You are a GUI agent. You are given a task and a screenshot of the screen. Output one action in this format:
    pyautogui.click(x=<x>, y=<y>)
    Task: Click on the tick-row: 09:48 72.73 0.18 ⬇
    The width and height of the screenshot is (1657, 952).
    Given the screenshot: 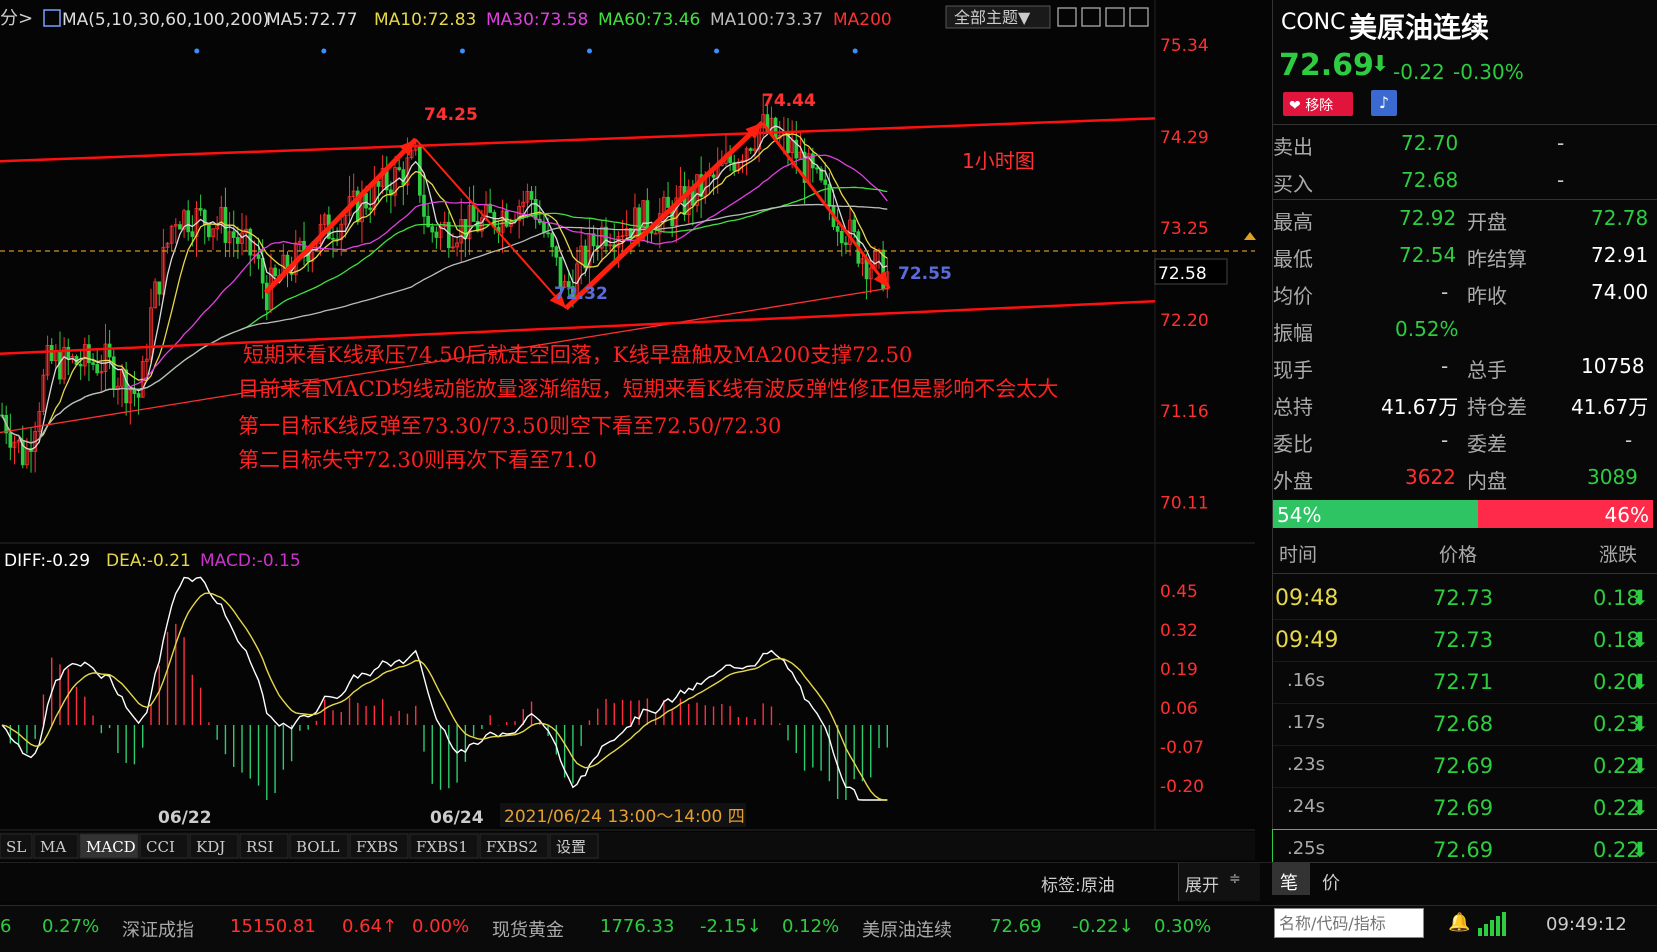 What is the action you would take?
    pyautogui.click(x=1465, y=599)
    